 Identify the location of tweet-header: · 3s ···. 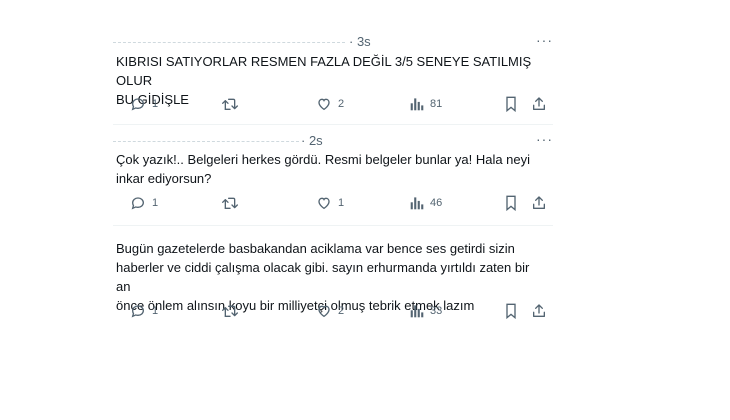
(333, 42).